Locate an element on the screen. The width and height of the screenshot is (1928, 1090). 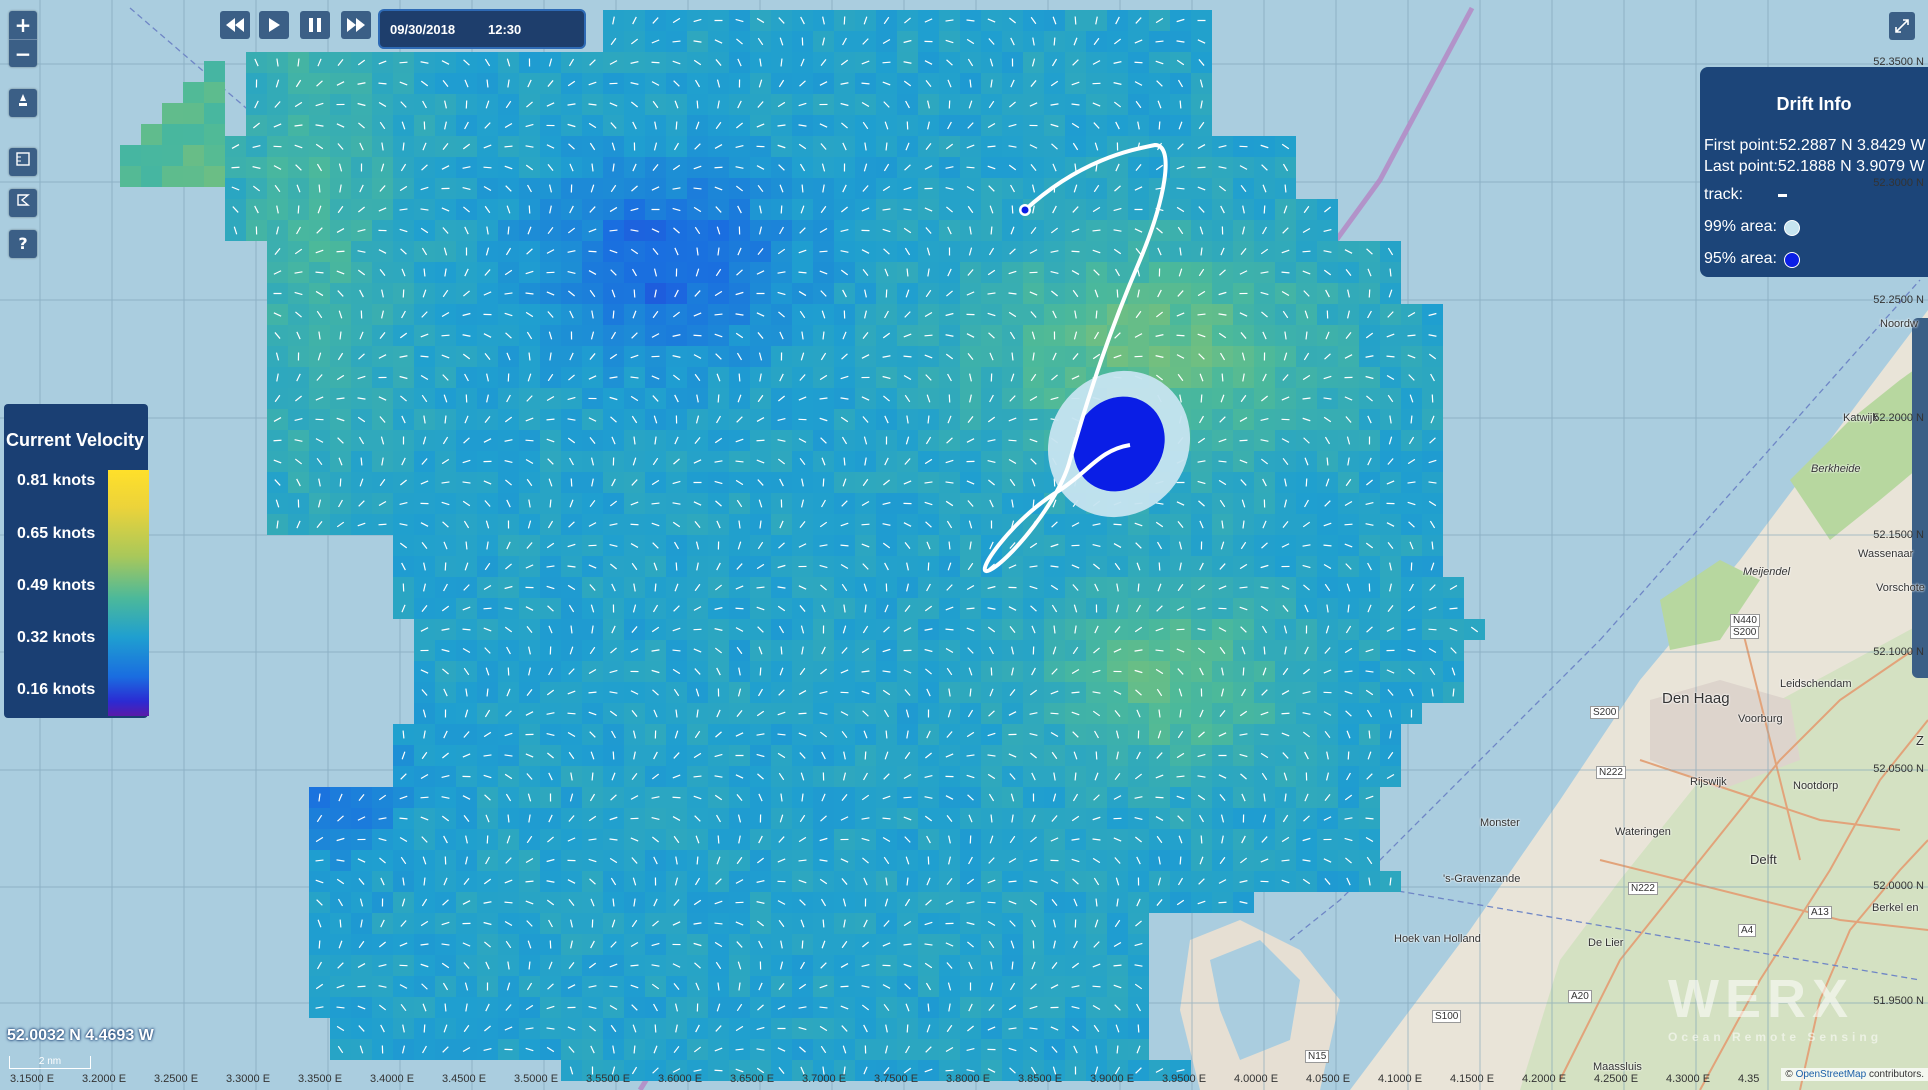
drift-start-dot is located at coordinates (1025, 210).